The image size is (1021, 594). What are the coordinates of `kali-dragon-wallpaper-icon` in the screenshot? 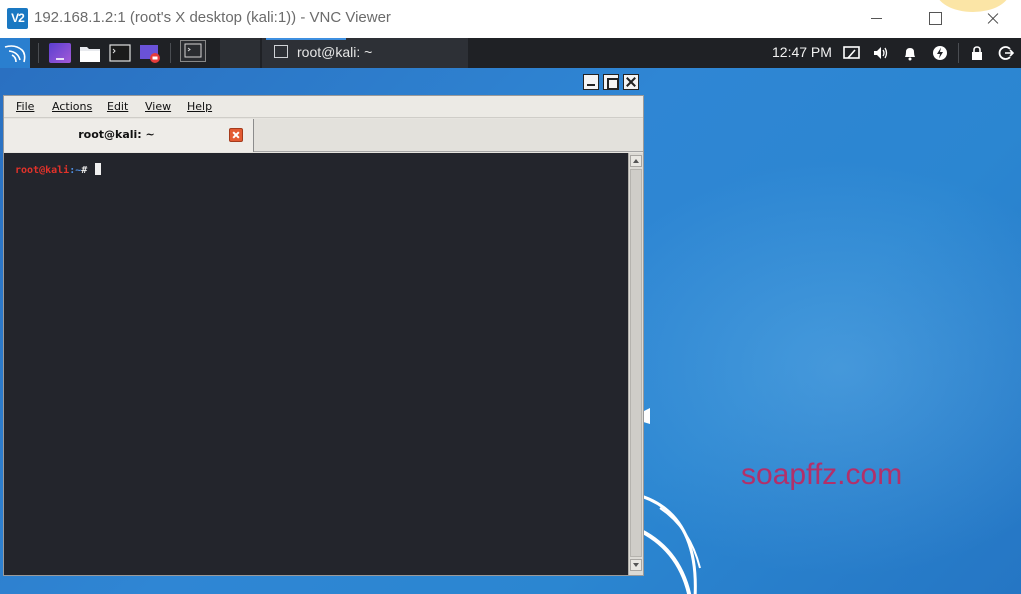 It's located at (665, 501).